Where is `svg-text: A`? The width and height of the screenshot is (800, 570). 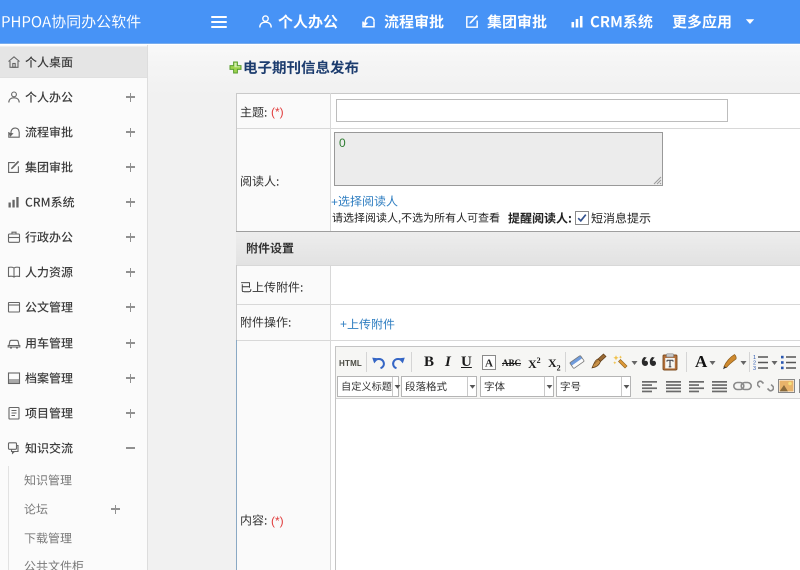
svg-text: A is located at coordinates (489, 364).